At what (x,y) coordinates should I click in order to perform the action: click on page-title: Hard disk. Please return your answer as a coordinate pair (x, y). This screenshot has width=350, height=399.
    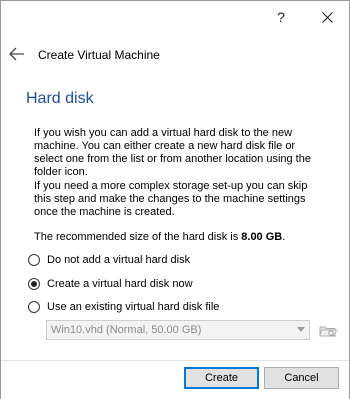
    Looking at the image, I should click on (60, 98).